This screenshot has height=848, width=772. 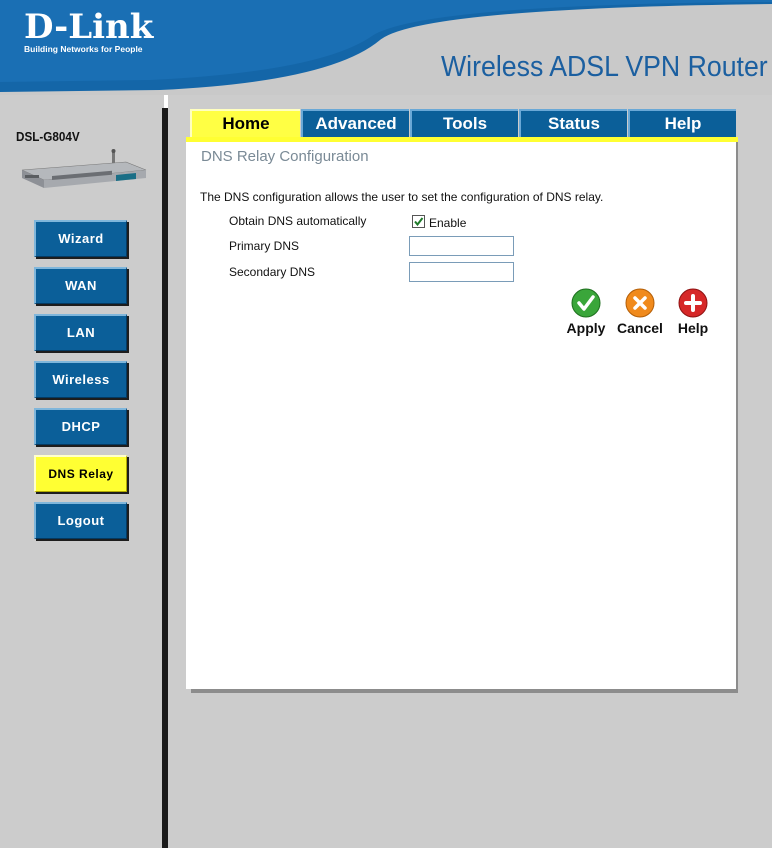 I want to click on tab-tools: Tools, so click(x=464, y=123).